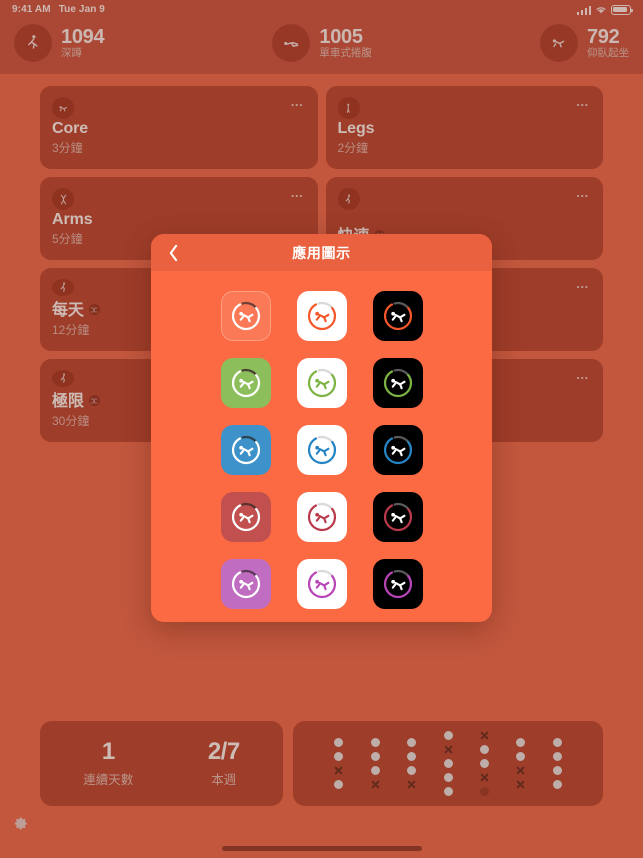  I want to click on app-icon-option-1-dark, so click(397, 383).